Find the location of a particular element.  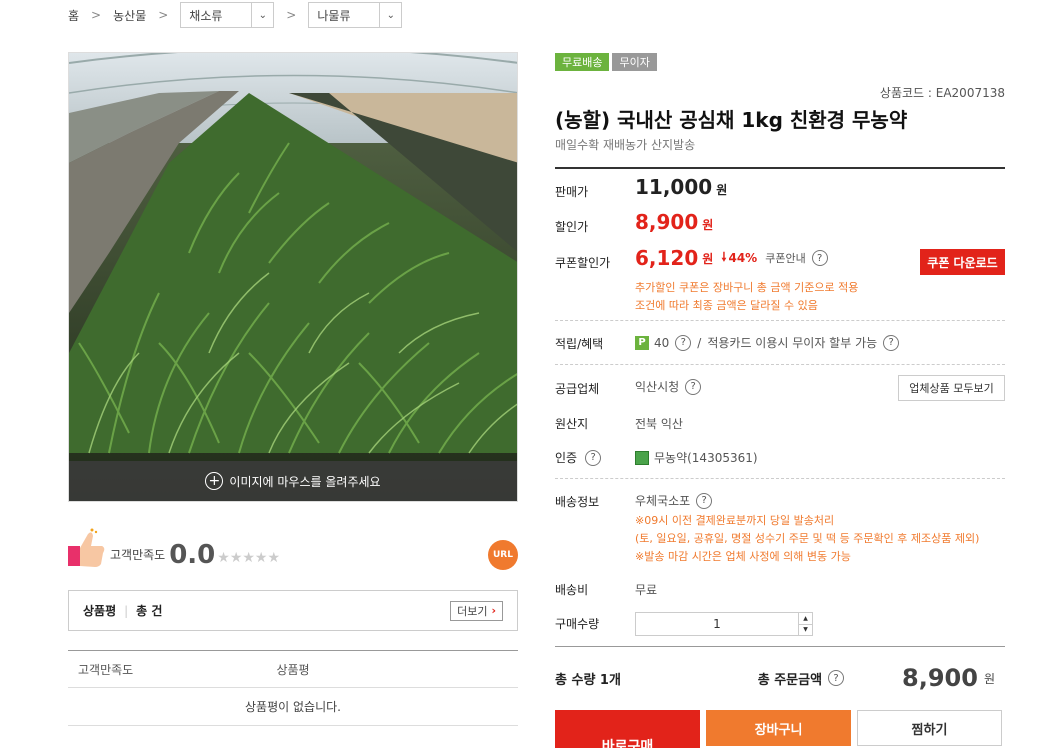

vendor-info: 익산시청 ? is located at coordinates (668, 386).